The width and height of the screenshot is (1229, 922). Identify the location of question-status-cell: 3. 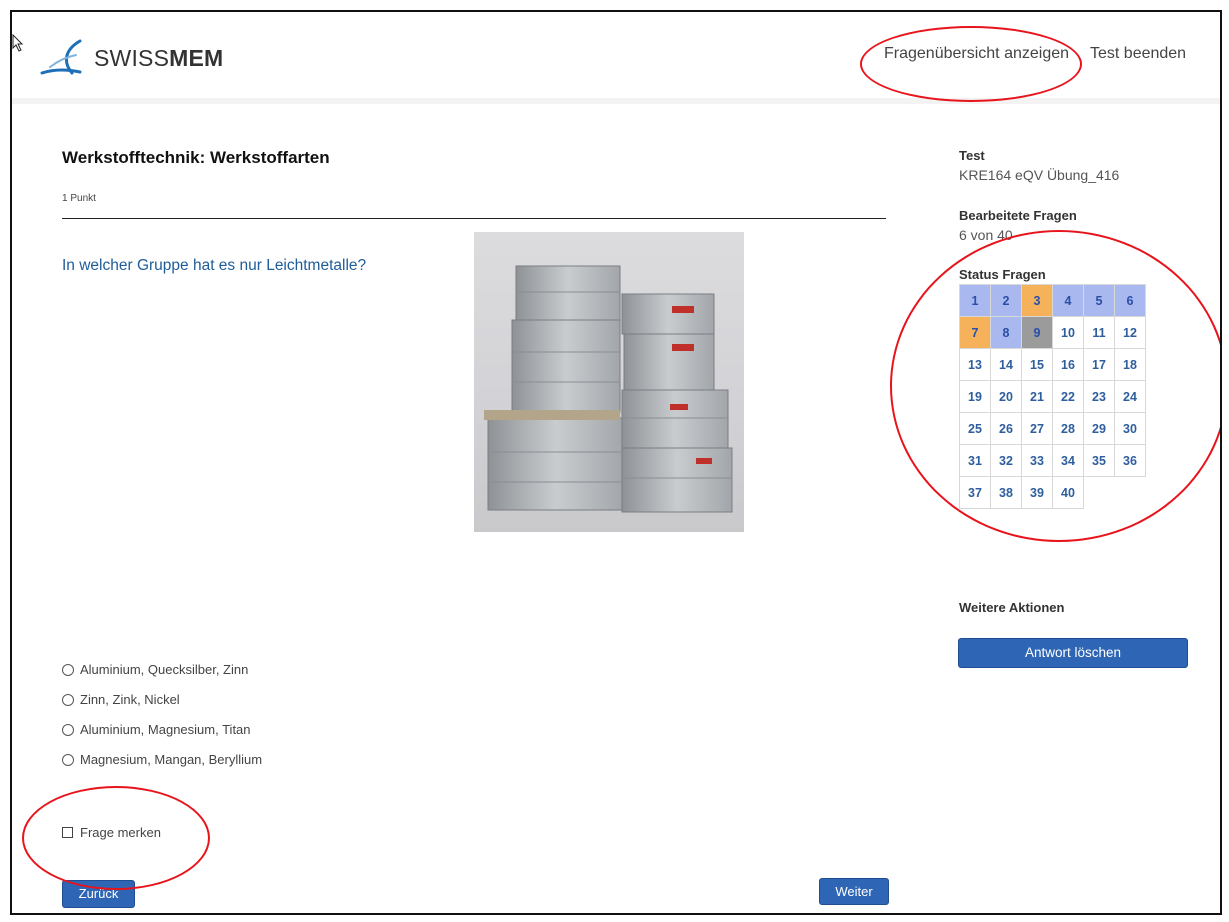
(1037, 301).